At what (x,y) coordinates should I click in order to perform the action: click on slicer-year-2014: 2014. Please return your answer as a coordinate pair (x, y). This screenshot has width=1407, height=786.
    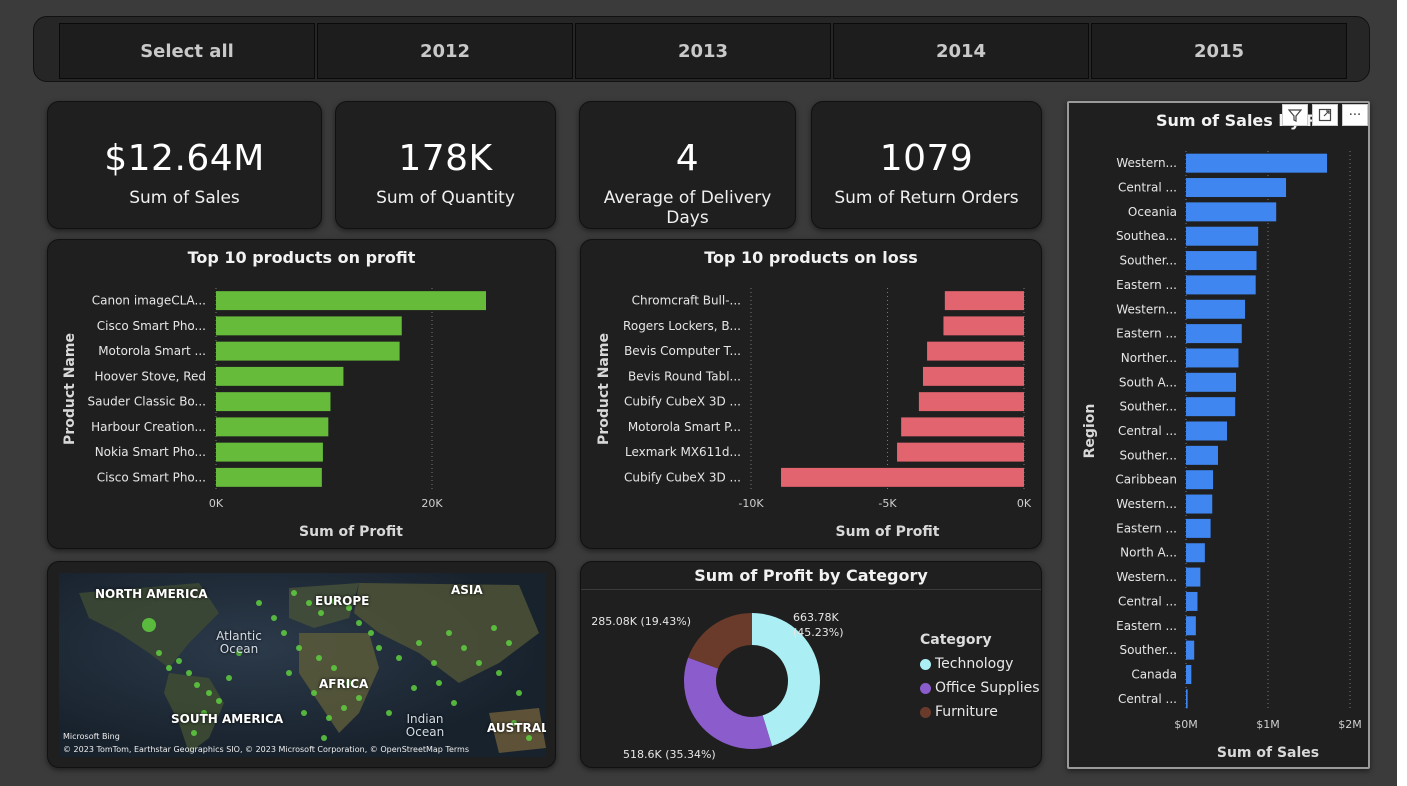
    Looking at the image, I should click on (961, 51).